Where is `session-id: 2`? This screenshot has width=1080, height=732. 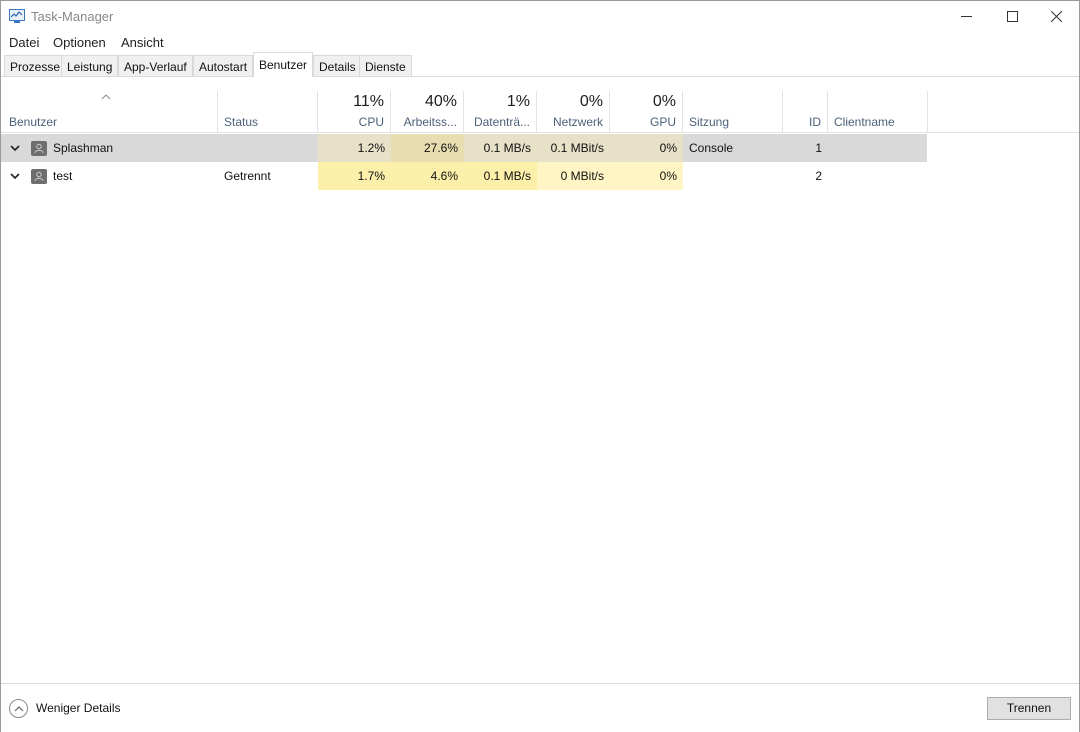 session-id: 2 is located at coordinates (818, 176).